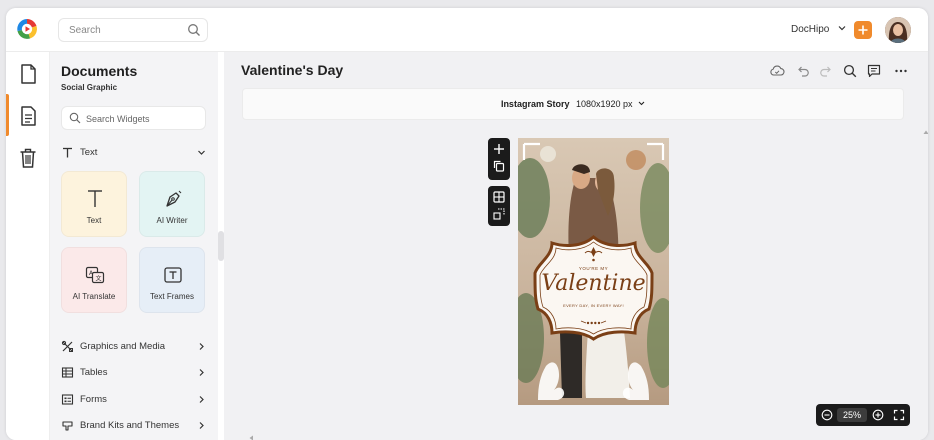 The image size is (934, 440). I want to click on layout-toolbar, so click(499, 206).